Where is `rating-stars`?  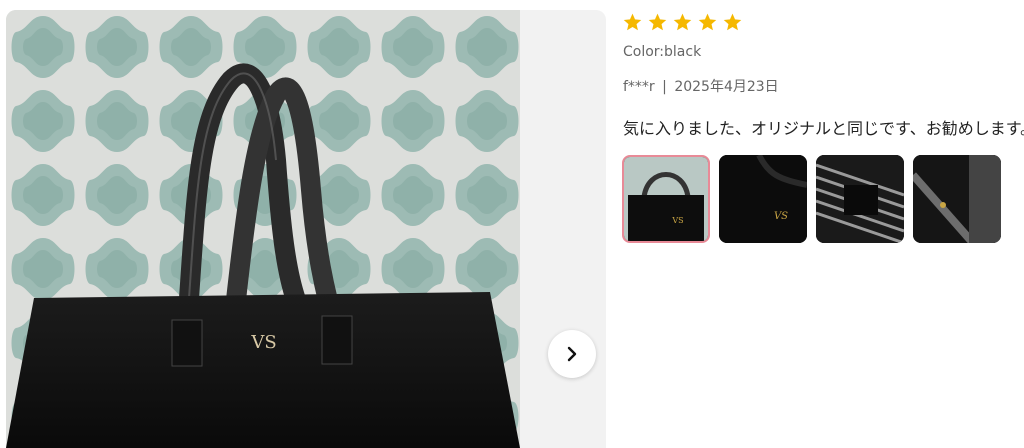
rating-stars is located at coordinates (682, 22).